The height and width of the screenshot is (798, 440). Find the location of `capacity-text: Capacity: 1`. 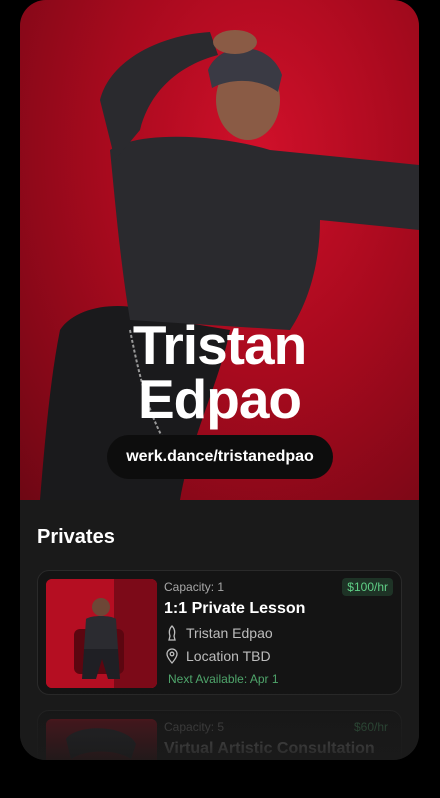

capacity-text: Capacity: 1 is located at coordinates (194, 587).